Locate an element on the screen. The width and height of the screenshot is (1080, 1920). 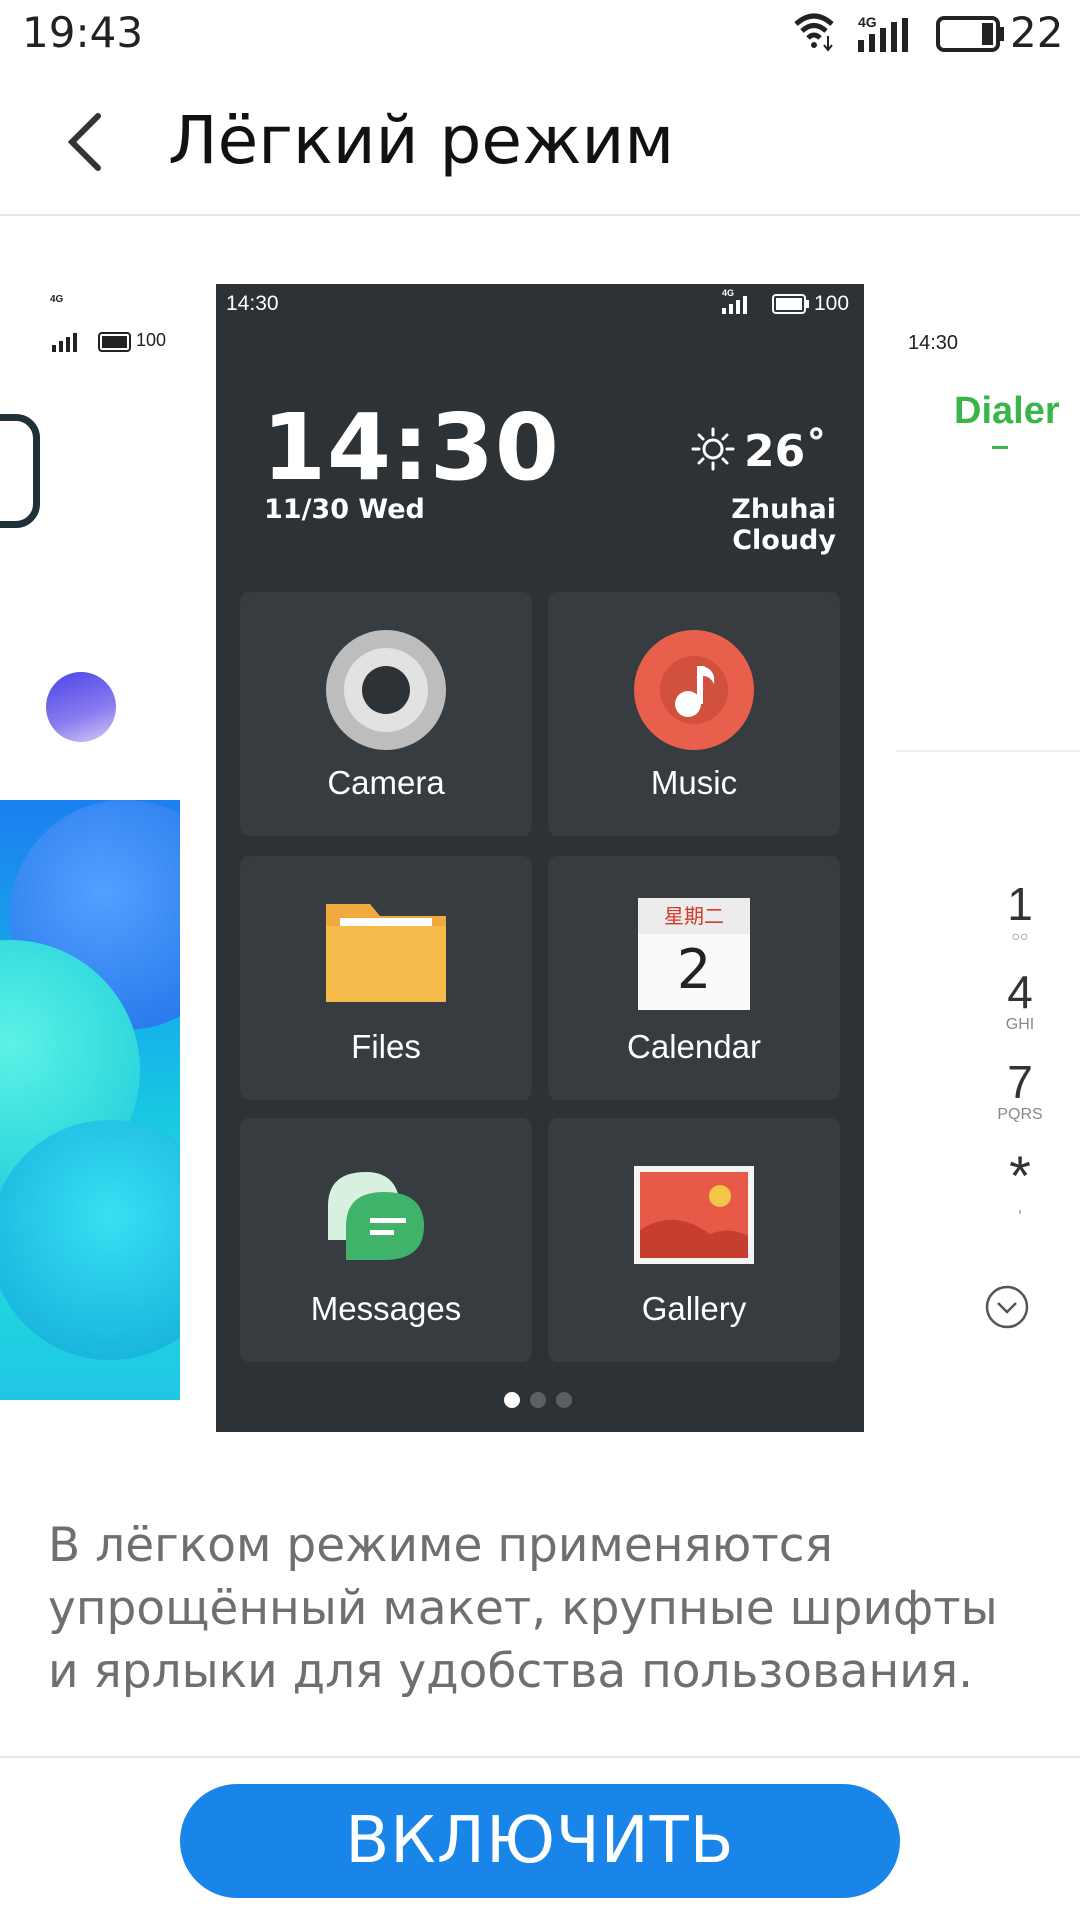
sun-icon is located at coordinates (713, 449).